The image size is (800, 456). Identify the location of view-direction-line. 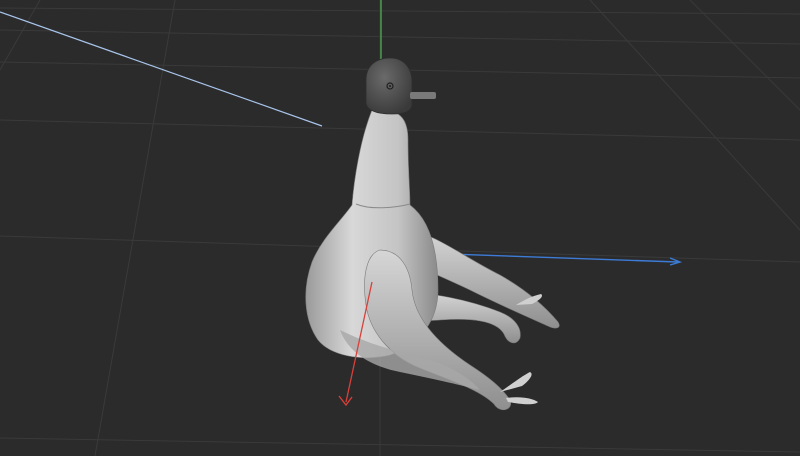
(161, 69).